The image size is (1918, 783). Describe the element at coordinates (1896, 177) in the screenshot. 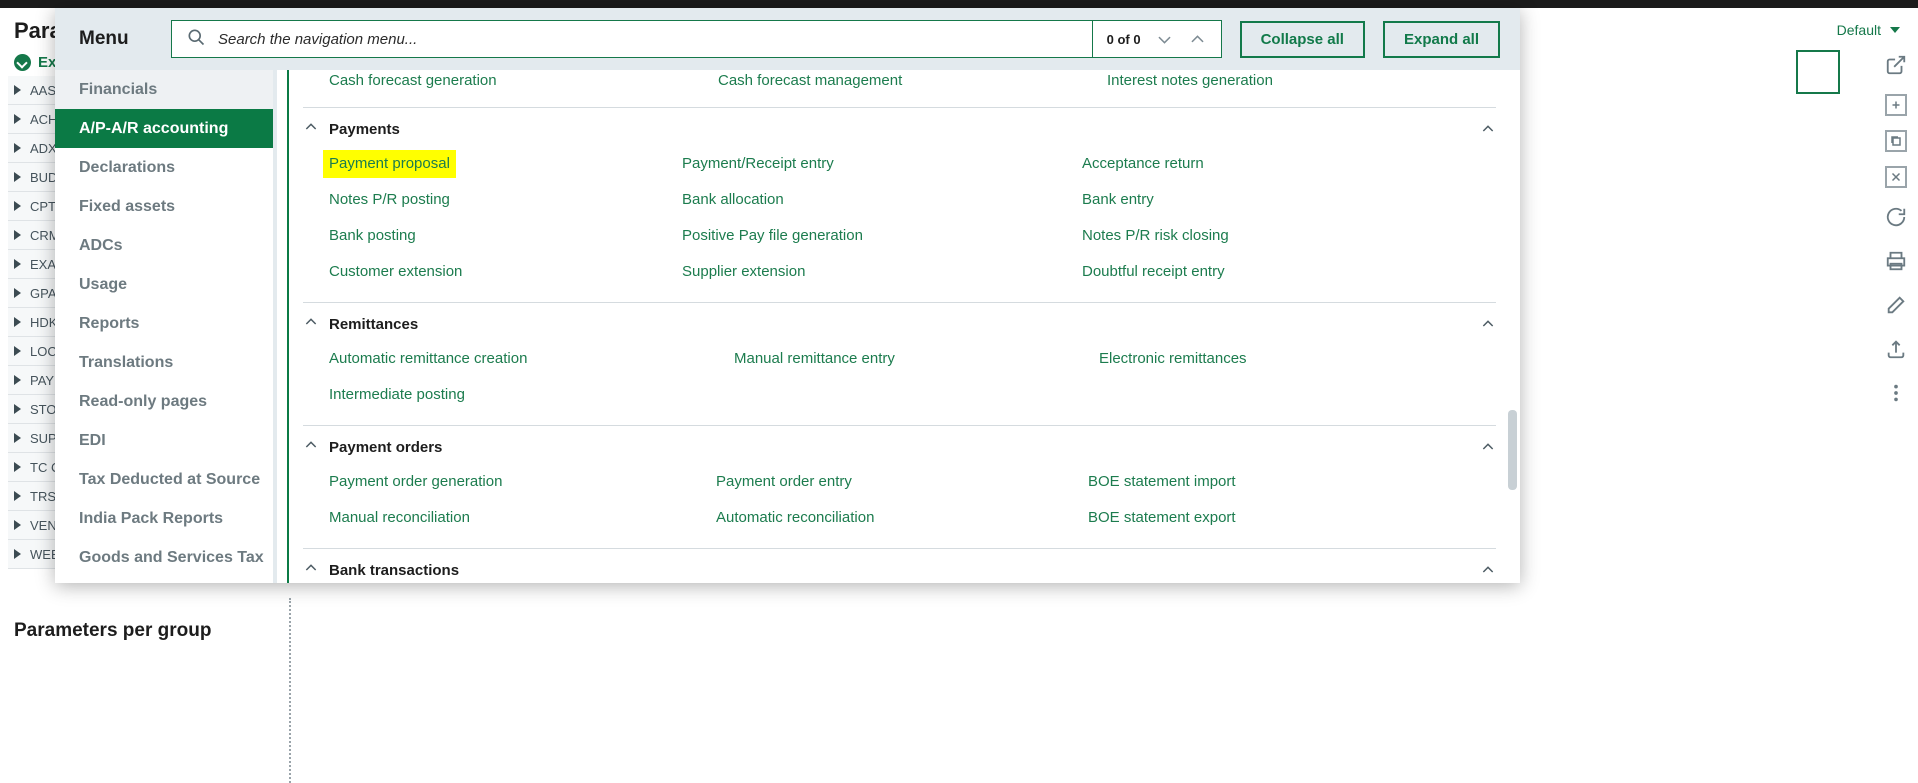

I see `close-icon` at that location.